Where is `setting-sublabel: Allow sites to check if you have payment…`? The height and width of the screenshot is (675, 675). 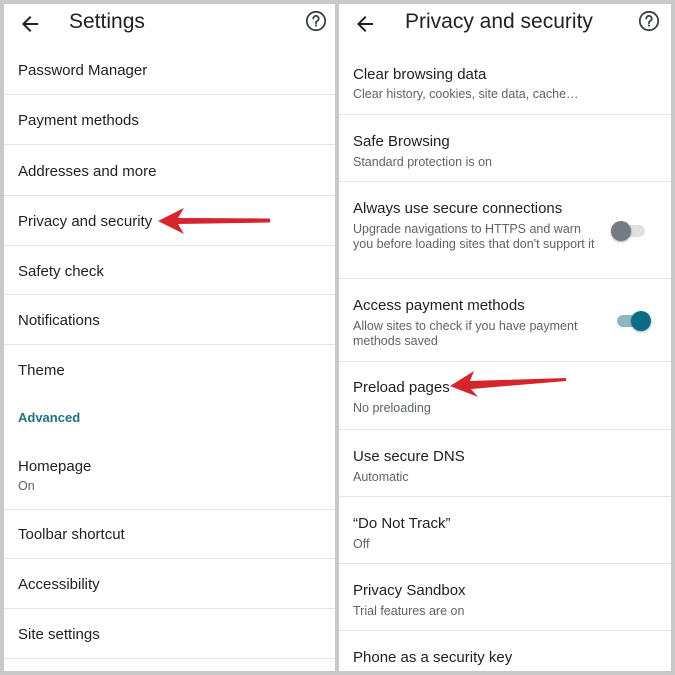 setting-sublabel: Allow sites to check if you have payment… is located at coordinates (465, 333).